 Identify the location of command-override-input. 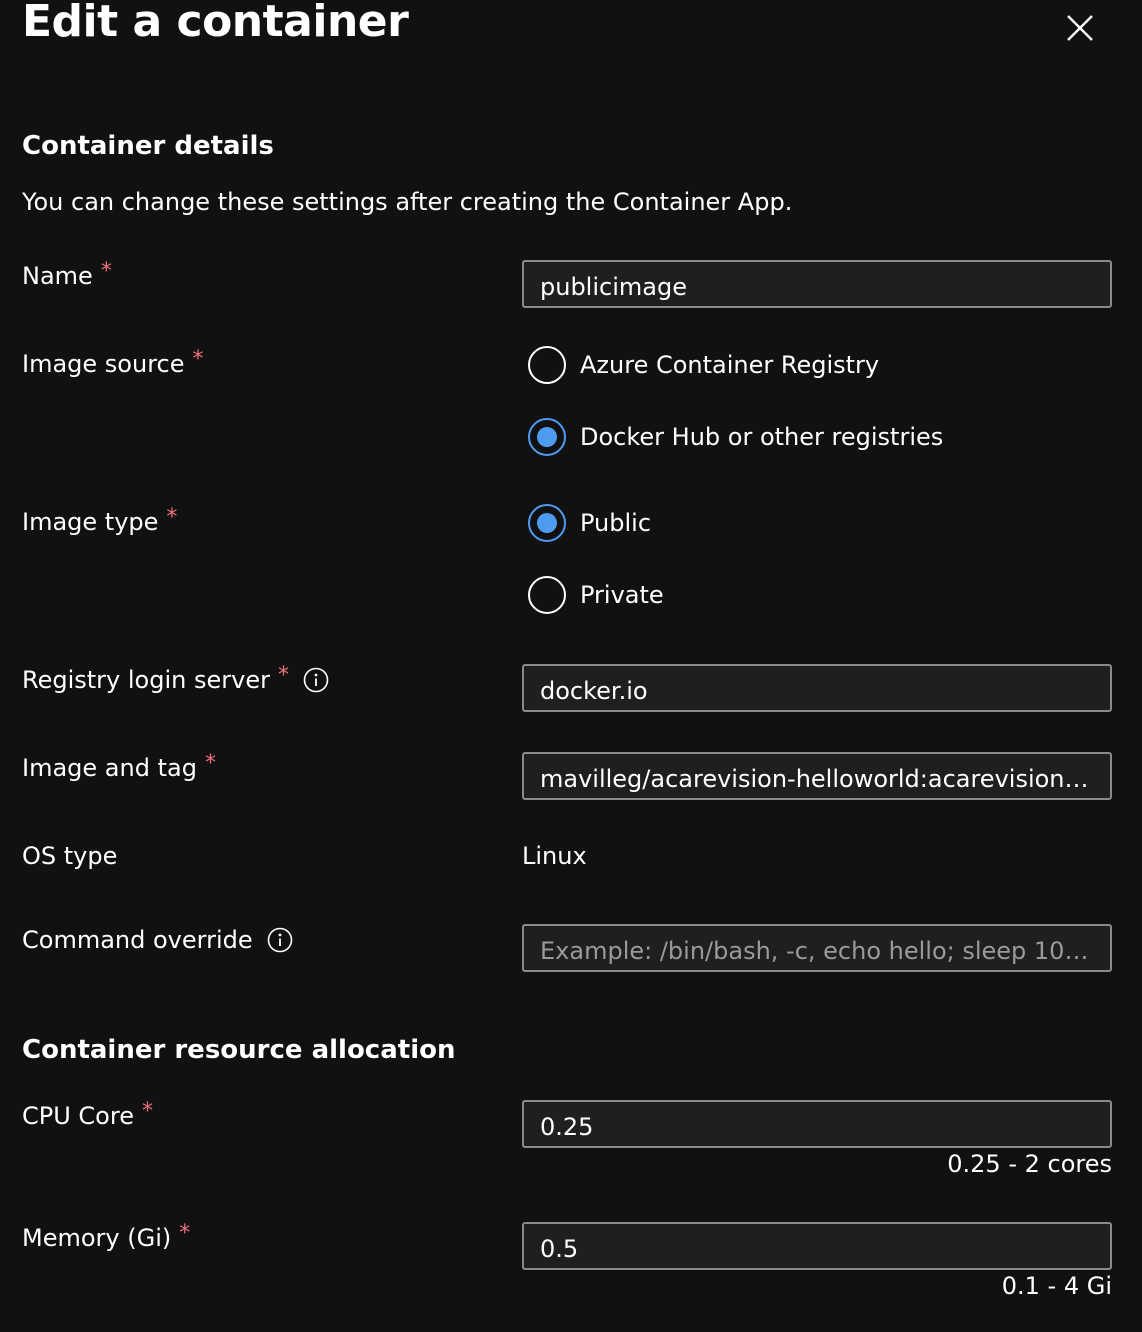
(817, 948).